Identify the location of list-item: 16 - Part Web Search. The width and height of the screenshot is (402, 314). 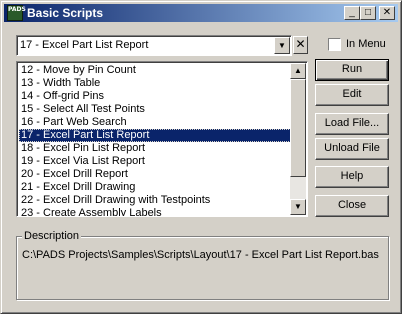
(155, 122).